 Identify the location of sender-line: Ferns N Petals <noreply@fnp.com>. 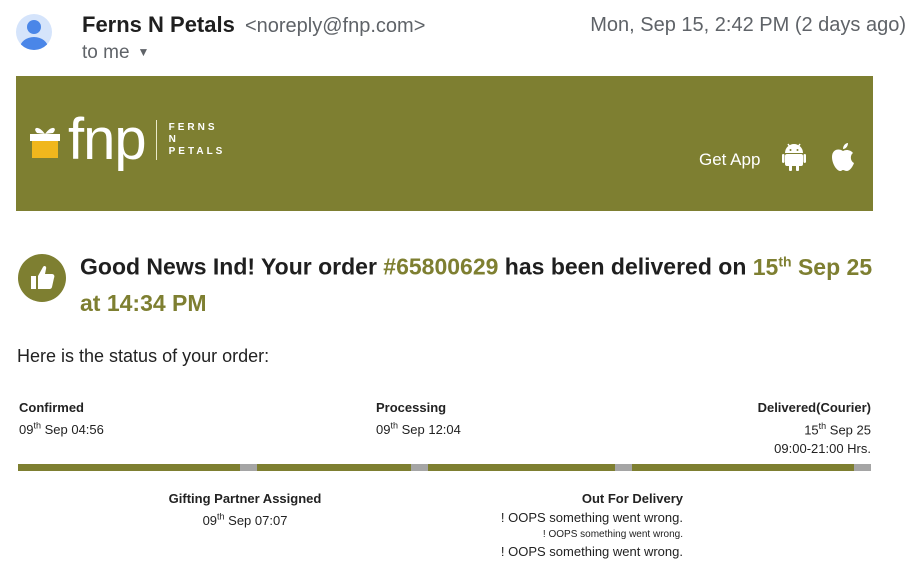
(253, 25).